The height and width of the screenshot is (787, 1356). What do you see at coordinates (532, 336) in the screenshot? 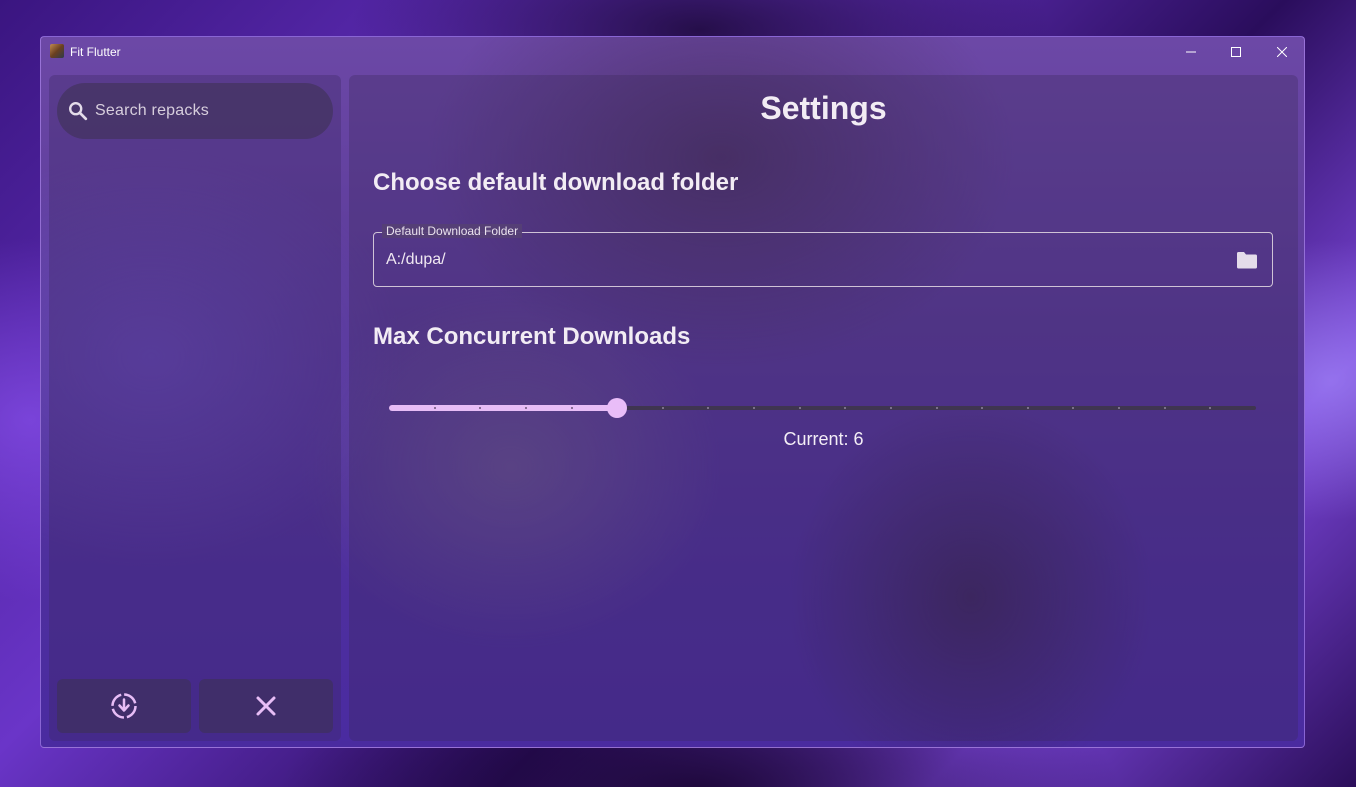
I see `concurrent-downloads-heading: Max Concurrent Downloads` at bounding box center [532, 336].